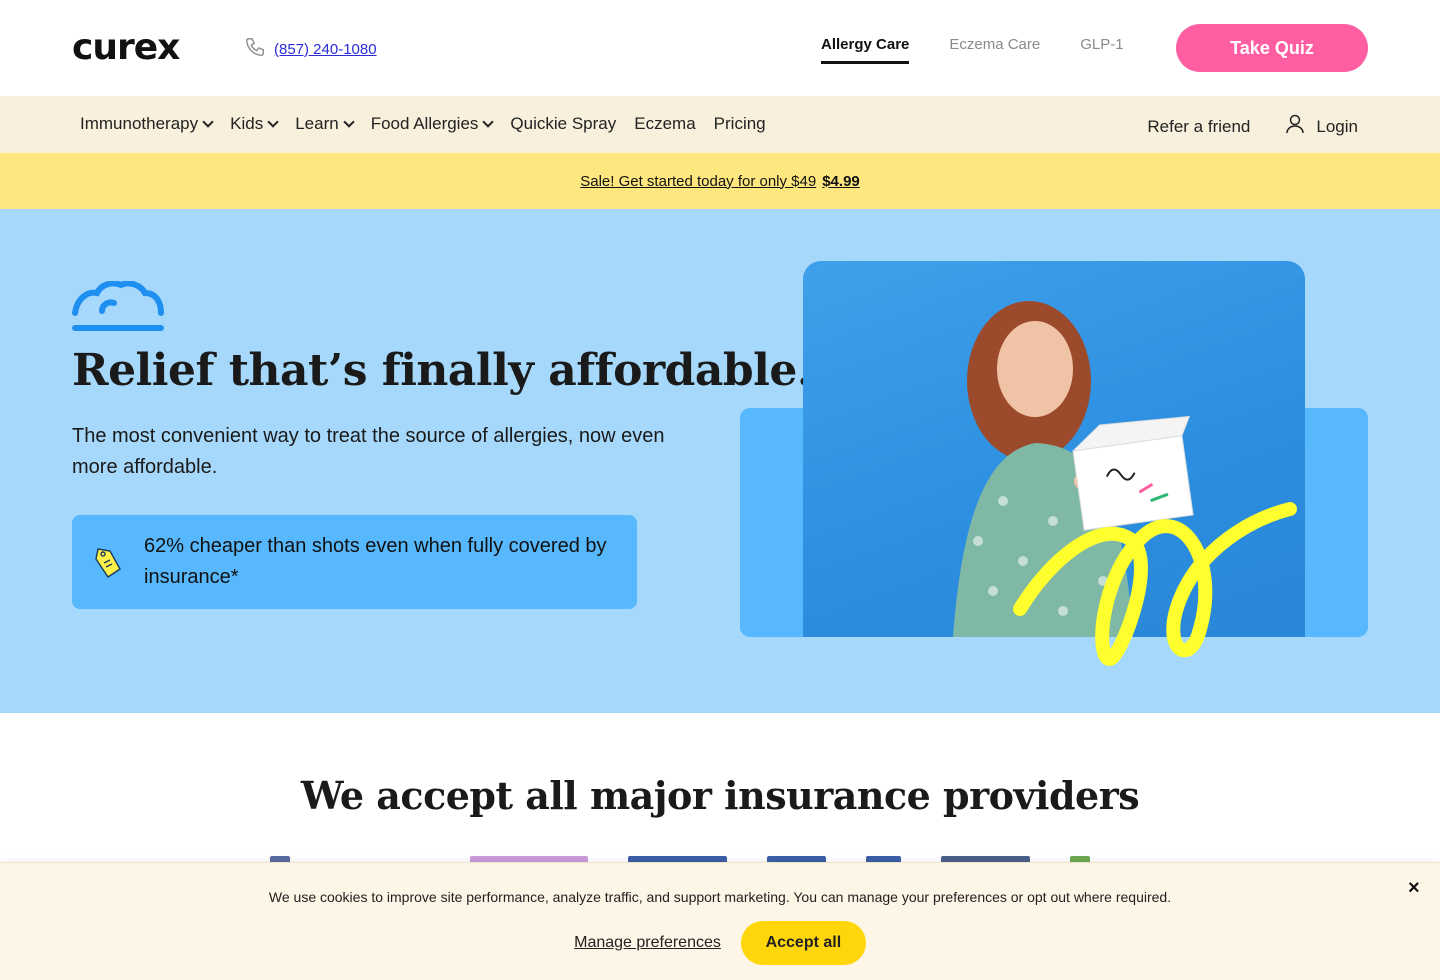 This screenshot has height=980, width=1440. I want to click on cloud-icon, so click(118, 309).